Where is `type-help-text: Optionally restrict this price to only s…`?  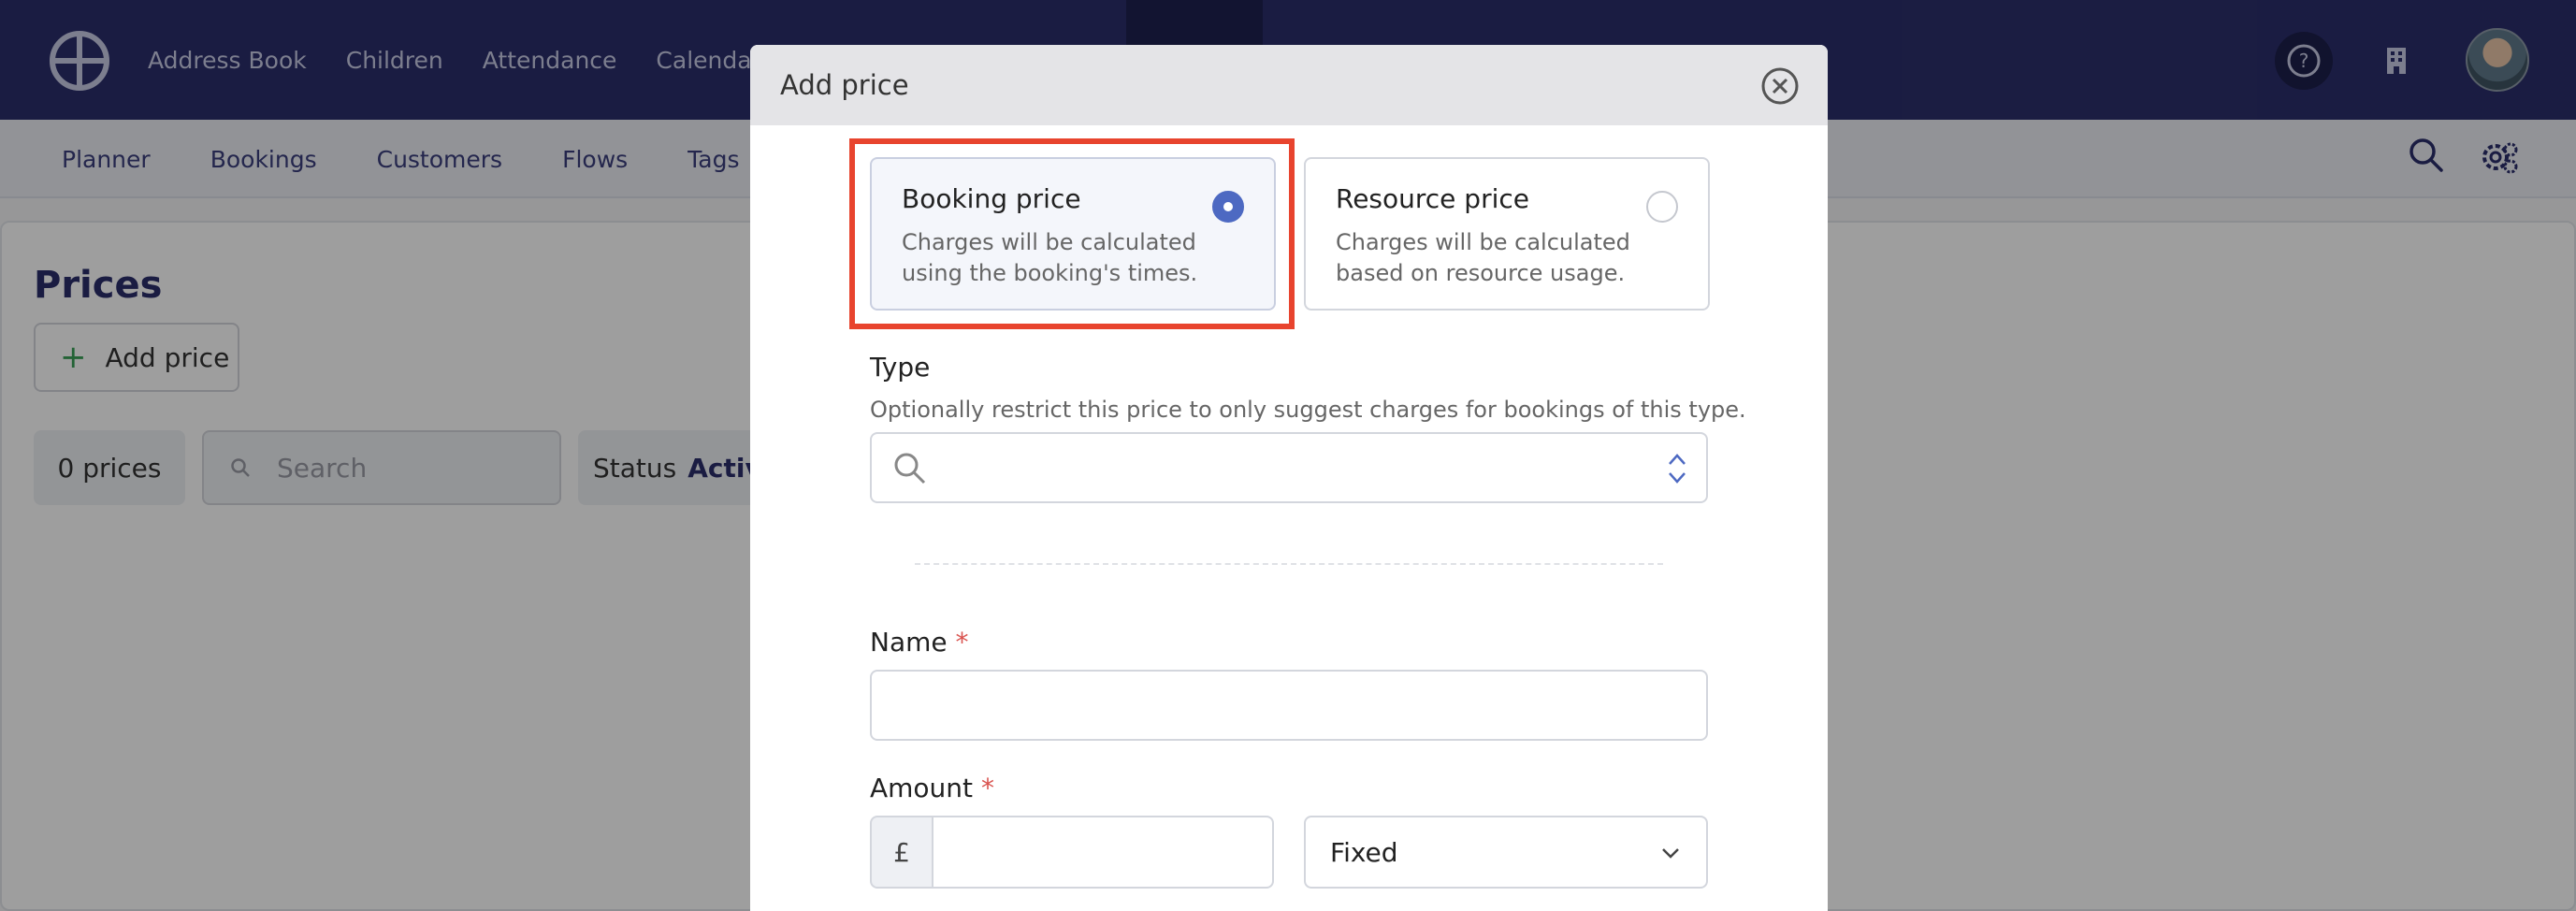
type-help-text: Optionally restrict this price to only s… is located at coordinates (1308, 410).